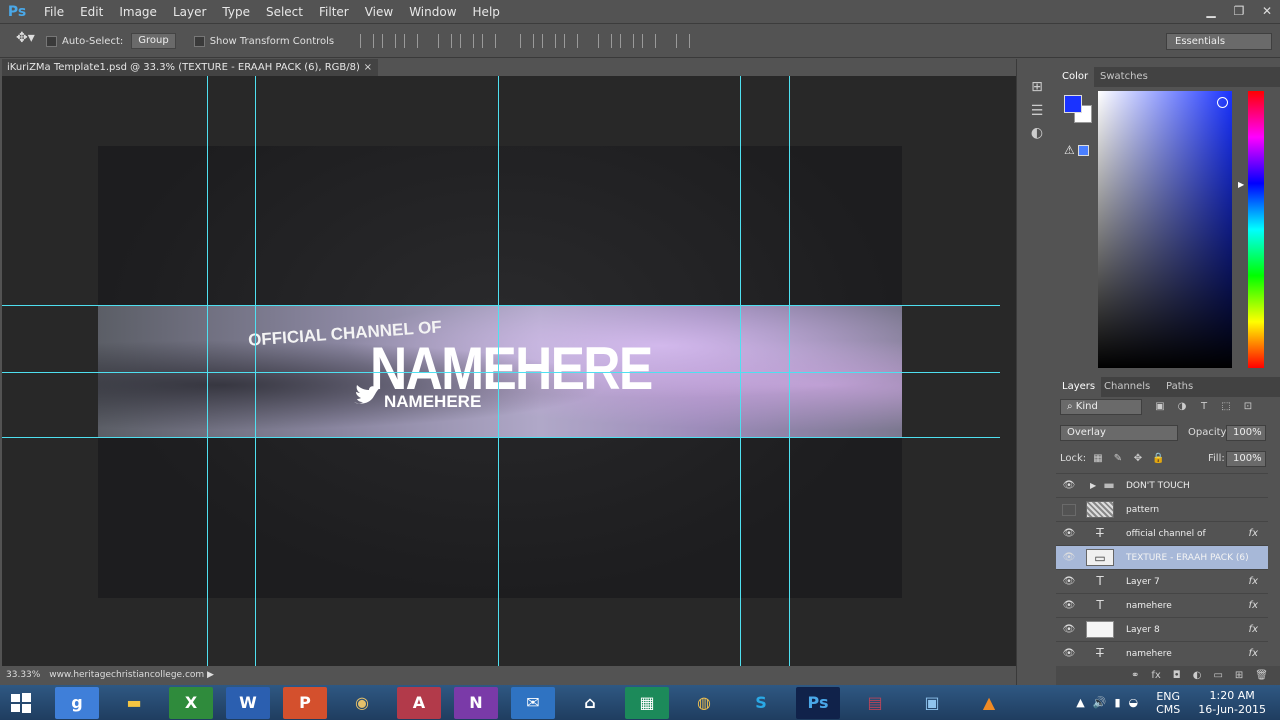 The image size is (1280, 720). What do you see at coordinates (1127, 387) in the screenshot?
I see `tab-channels: Channels` at bounding box center [1127, 387].